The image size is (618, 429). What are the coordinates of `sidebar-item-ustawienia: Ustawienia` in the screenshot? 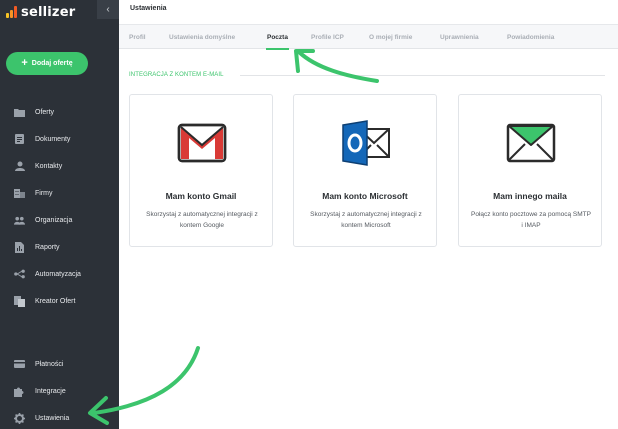 It's located at (59, 418).